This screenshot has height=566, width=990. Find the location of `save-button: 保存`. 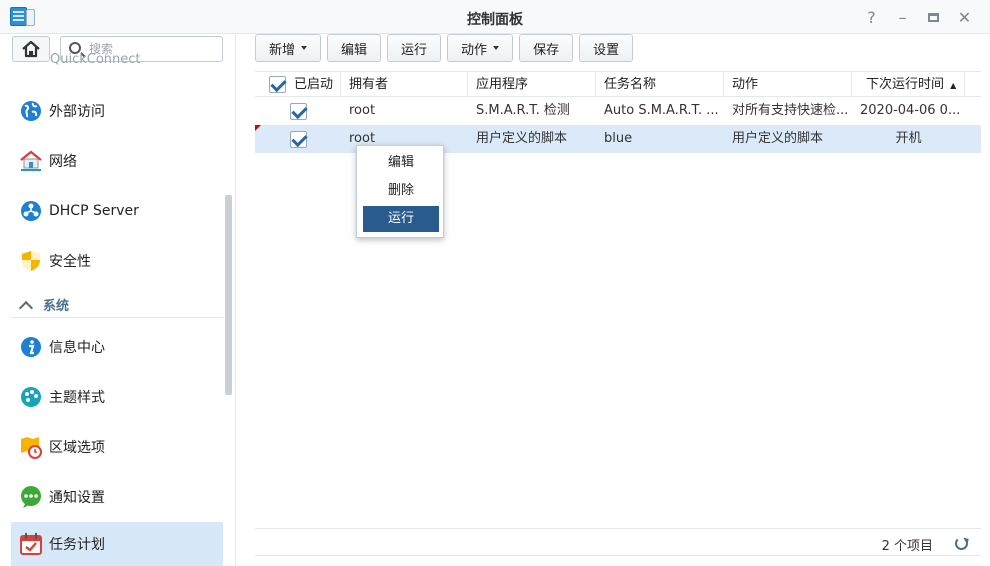

save-button: 保存 is located at coordinates (546, 48).